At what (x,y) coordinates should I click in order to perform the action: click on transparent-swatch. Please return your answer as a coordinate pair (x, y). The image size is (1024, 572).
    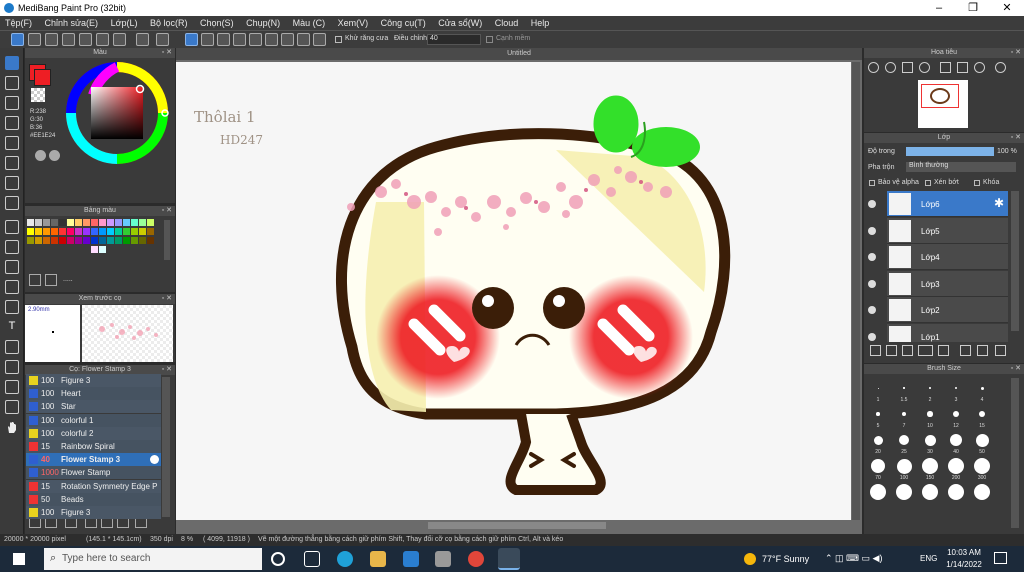
    Looking at the image, I should click on (38, 95).